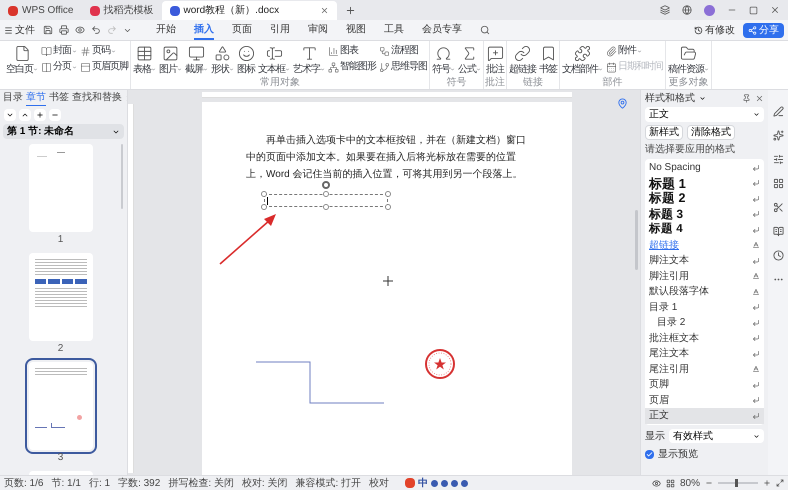  I want to click on undo-icon, so click(96, 30).